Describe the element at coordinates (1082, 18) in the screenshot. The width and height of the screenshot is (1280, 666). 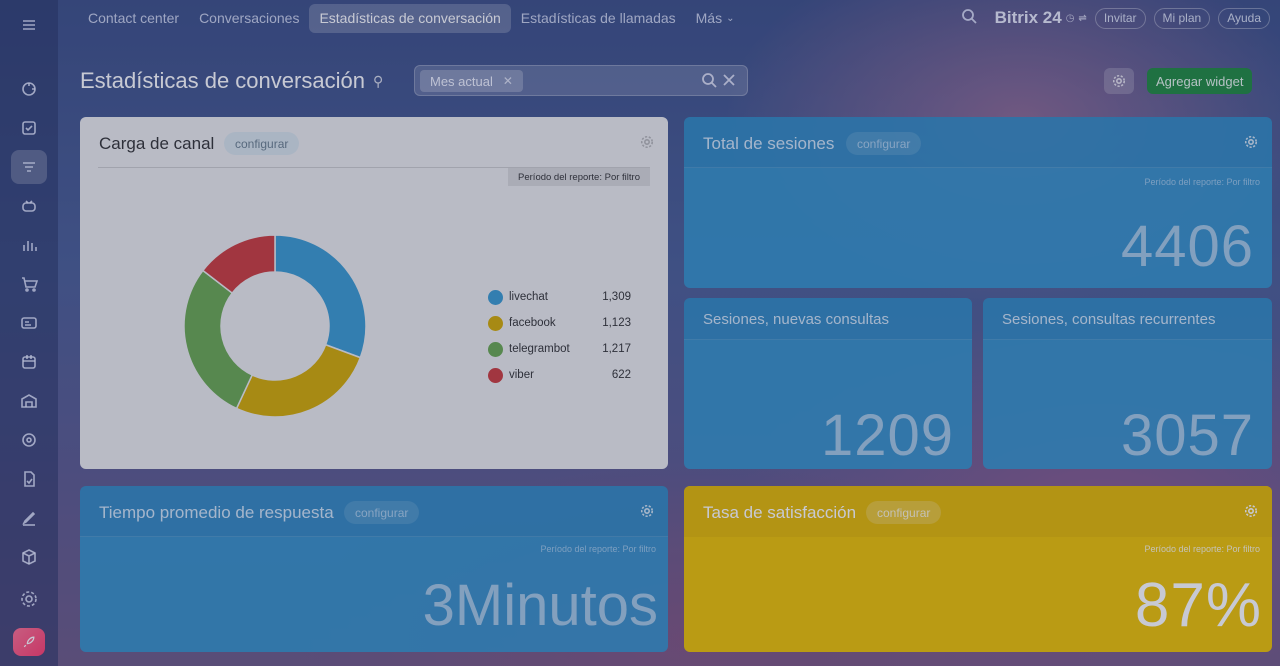
I see `sliders-icon: ⇌` at that location.